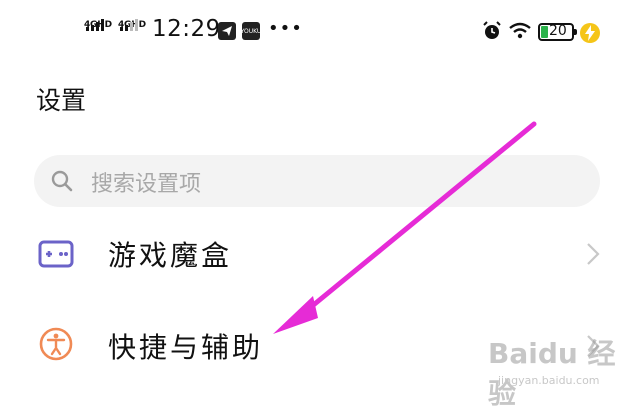 This screenshot has width=640, height=407. What do you see at coordinates (186, 29) in the screenshot?
I see `clock: 12:29` at bounding box center [186, 29].